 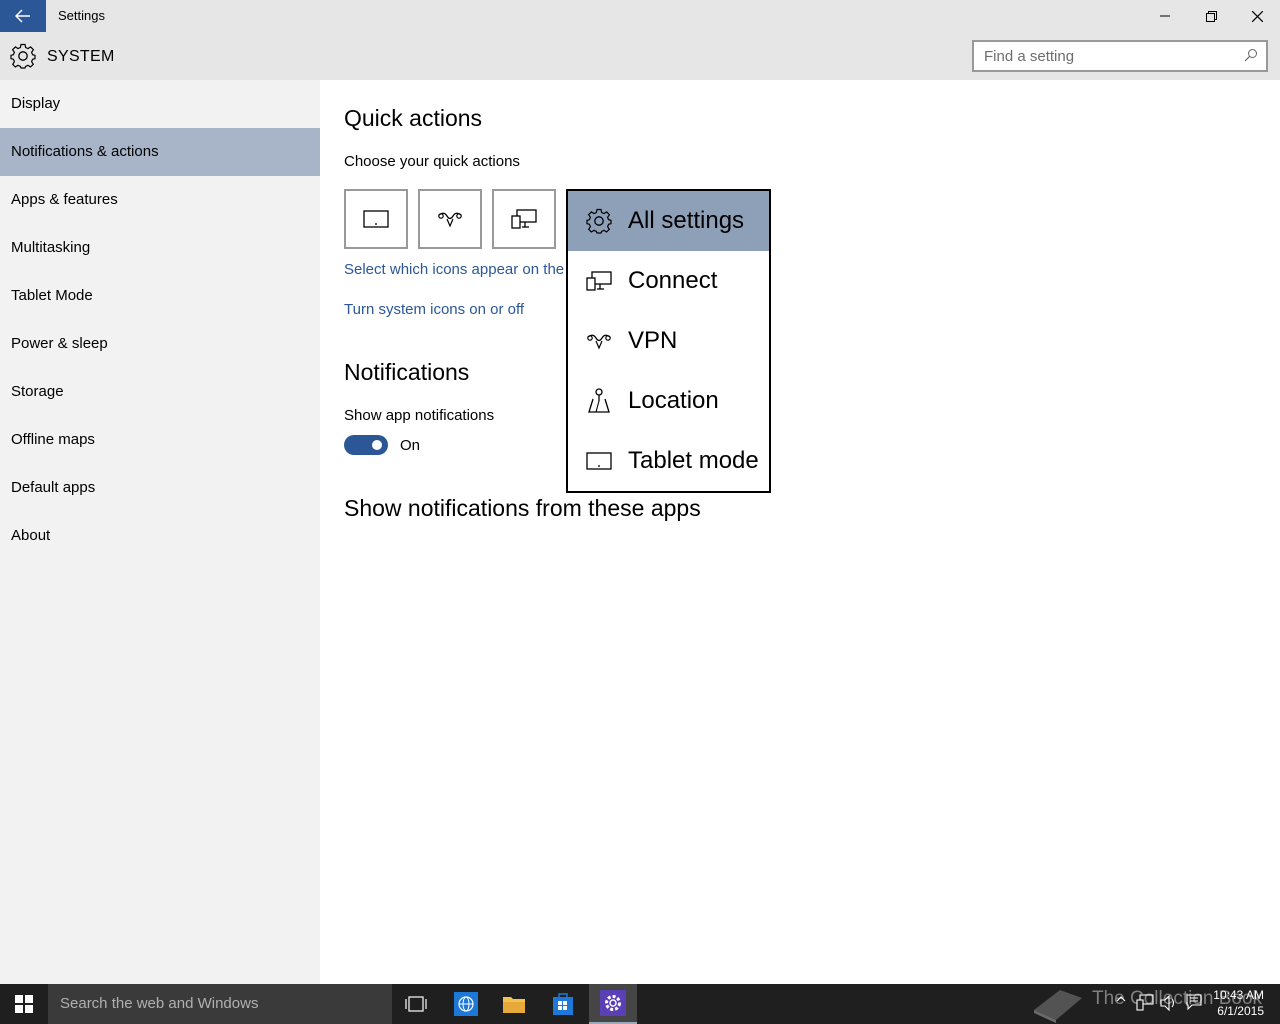 I want to click on chevron-up-icon, so click(x=1121, y=999).